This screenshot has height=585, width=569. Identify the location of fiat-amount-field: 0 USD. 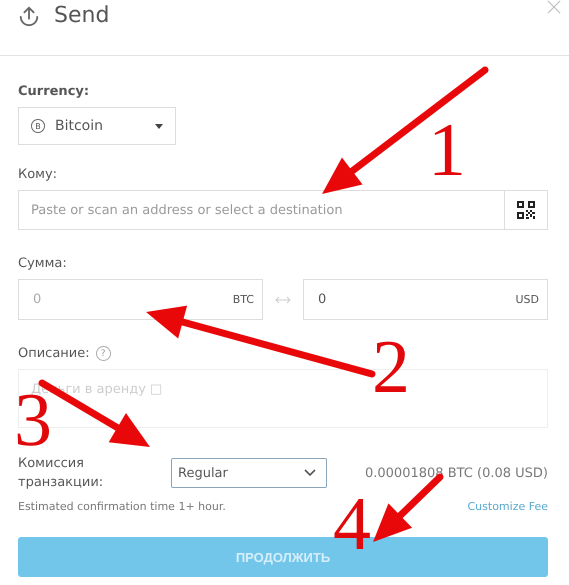
(425, 299).